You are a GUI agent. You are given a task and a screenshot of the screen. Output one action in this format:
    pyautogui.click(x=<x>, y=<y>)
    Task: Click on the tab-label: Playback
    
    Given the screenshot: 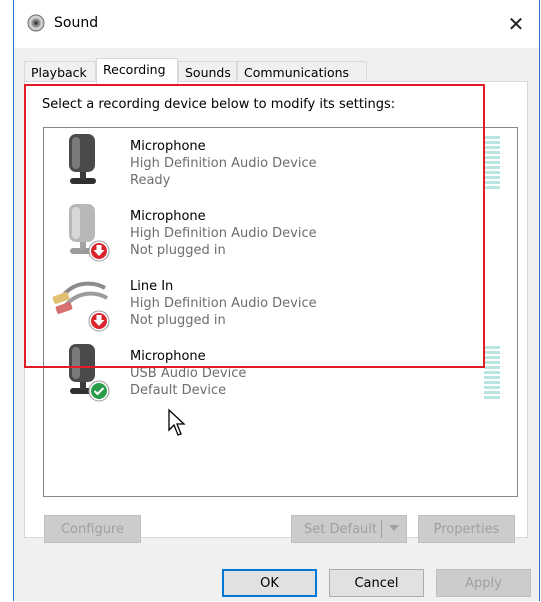 What is the action you would take?
    pyautogui.click(x=59, y=72)
    